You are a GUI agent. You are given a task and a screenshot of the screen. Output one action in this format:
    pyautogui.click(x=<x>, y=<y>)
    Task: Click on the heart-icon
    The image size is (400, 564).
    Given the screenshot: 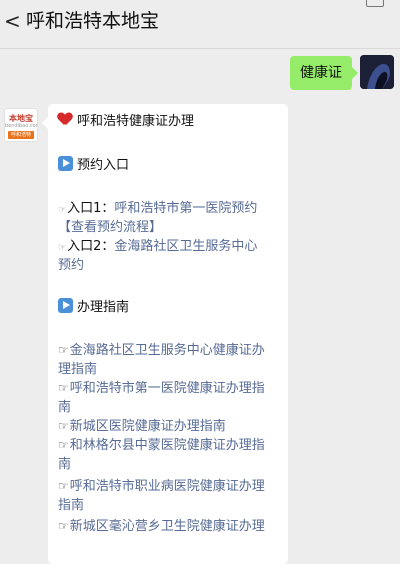 What is the action you would take?
    pyautogui.click(x=65, y=119)
    